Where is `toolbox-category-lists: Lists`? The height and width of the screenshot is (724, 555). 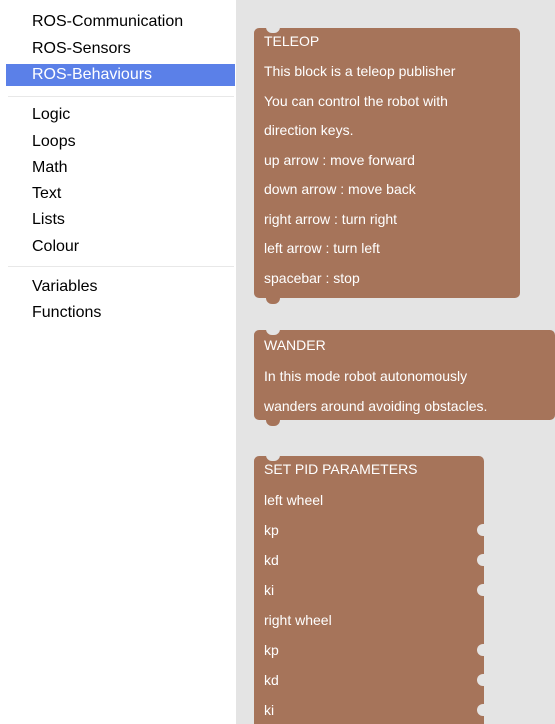 toolbox-category-lists: Lists is located at coordinates (120, 220).